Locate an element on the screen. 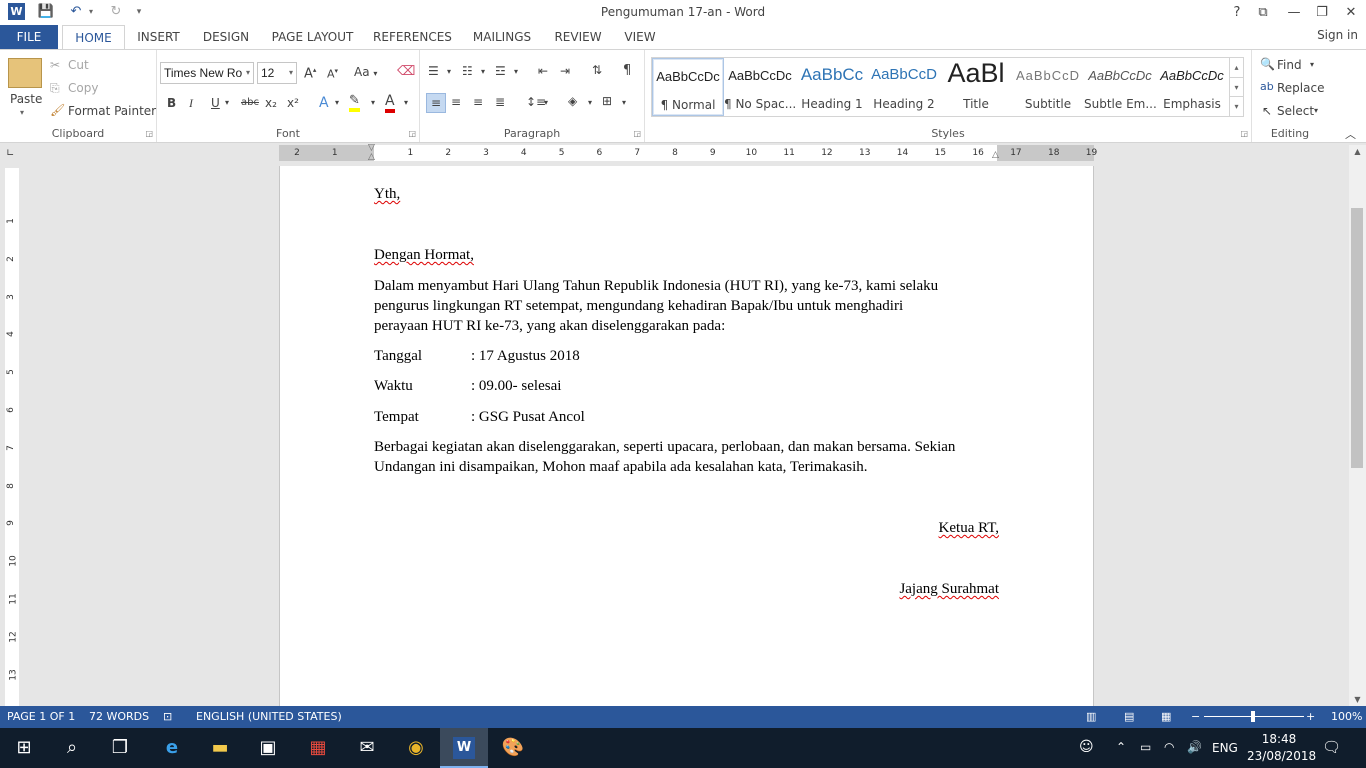  font-launcher-icon: ◲ is located at coordinates (412, 133).